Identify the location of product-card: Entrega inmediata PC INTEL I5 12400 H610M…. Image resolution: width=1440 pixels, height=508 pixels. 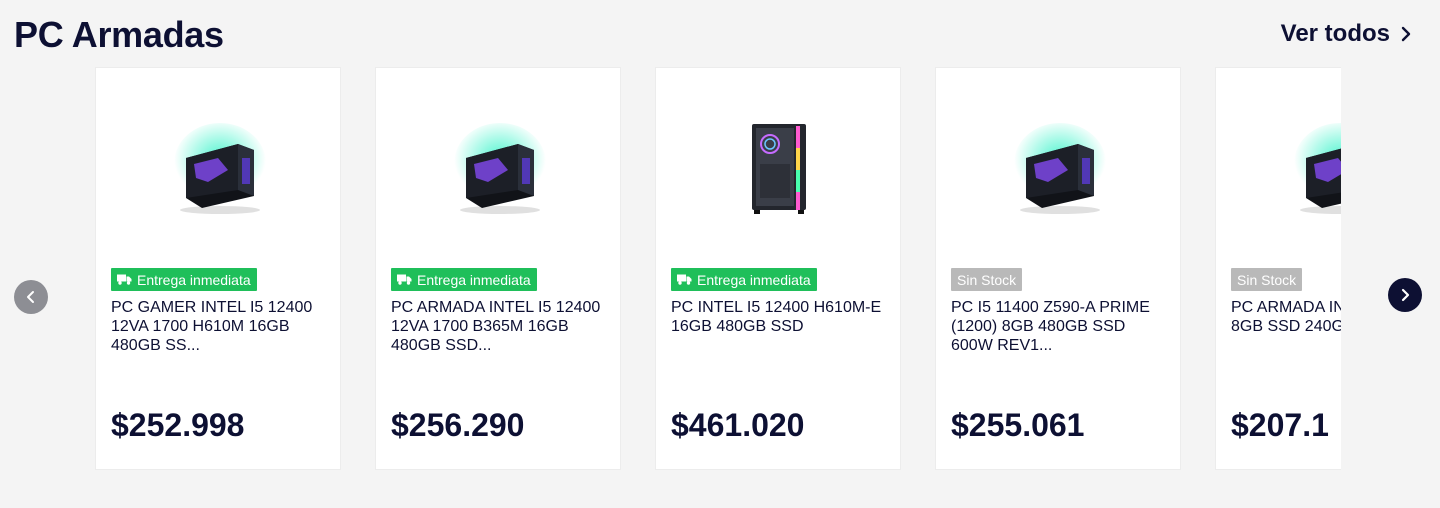
(778, 268).